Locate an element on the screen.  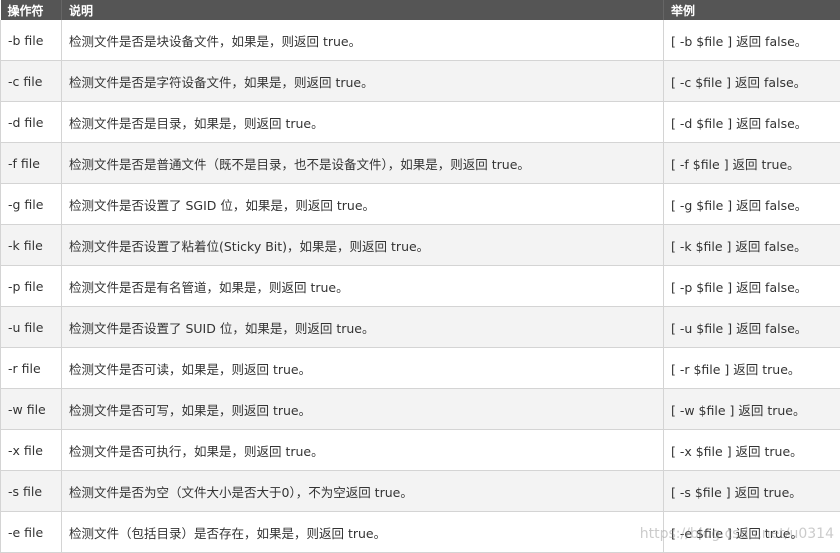
description-cell: 检测文件是否是块设备文件，如果是，则返回 true。 is located at coordinates (363, 40).